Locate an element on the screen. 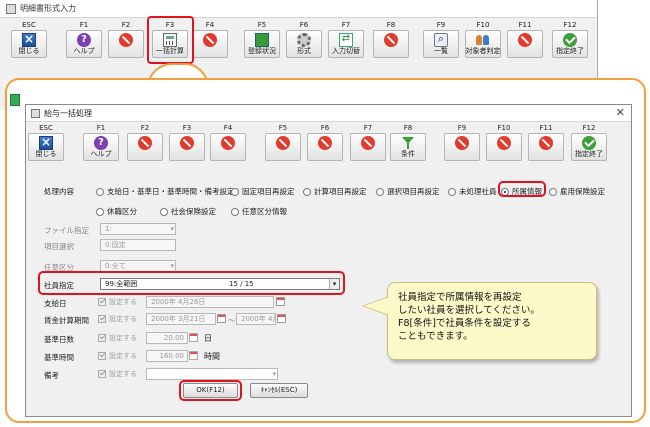 The width and height of the screenshot is (650, 427). function-key-label: F9 is located at coordinates (462, 128).